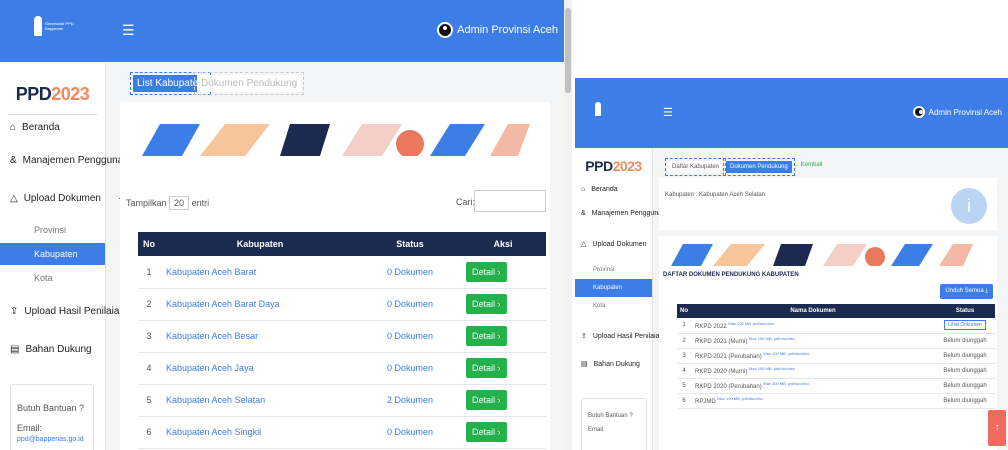  What do you see at coordinates (14, 311) in the screenshot?
I see `upload-icon: ⇪` at bounding box center [14, 311].